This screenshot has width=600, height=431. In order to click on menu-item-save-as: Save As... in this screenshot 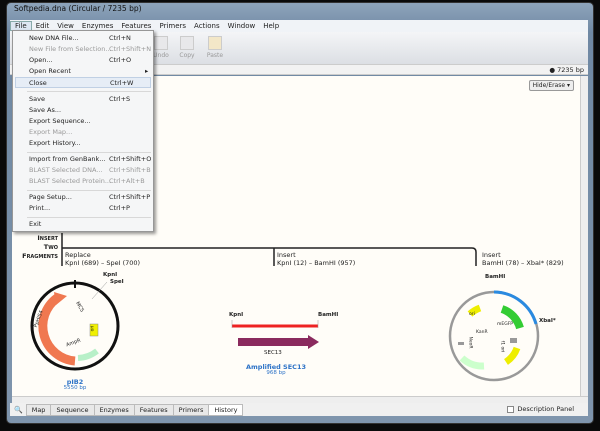, I will do `click(90, 110)`.